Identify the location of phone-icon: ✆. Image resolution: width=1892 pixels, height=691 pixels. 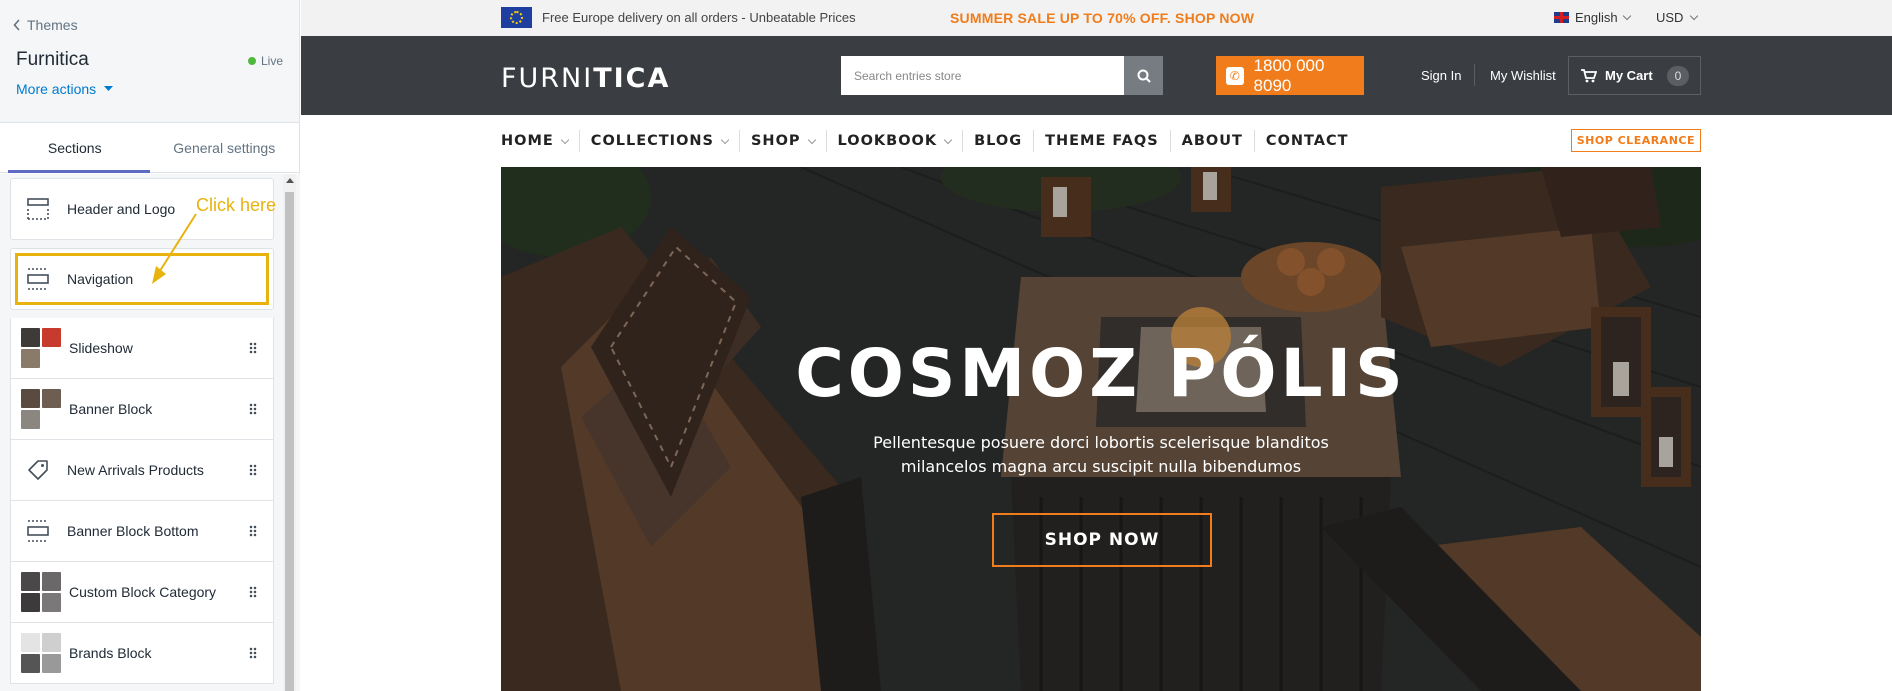
(1235, 75).